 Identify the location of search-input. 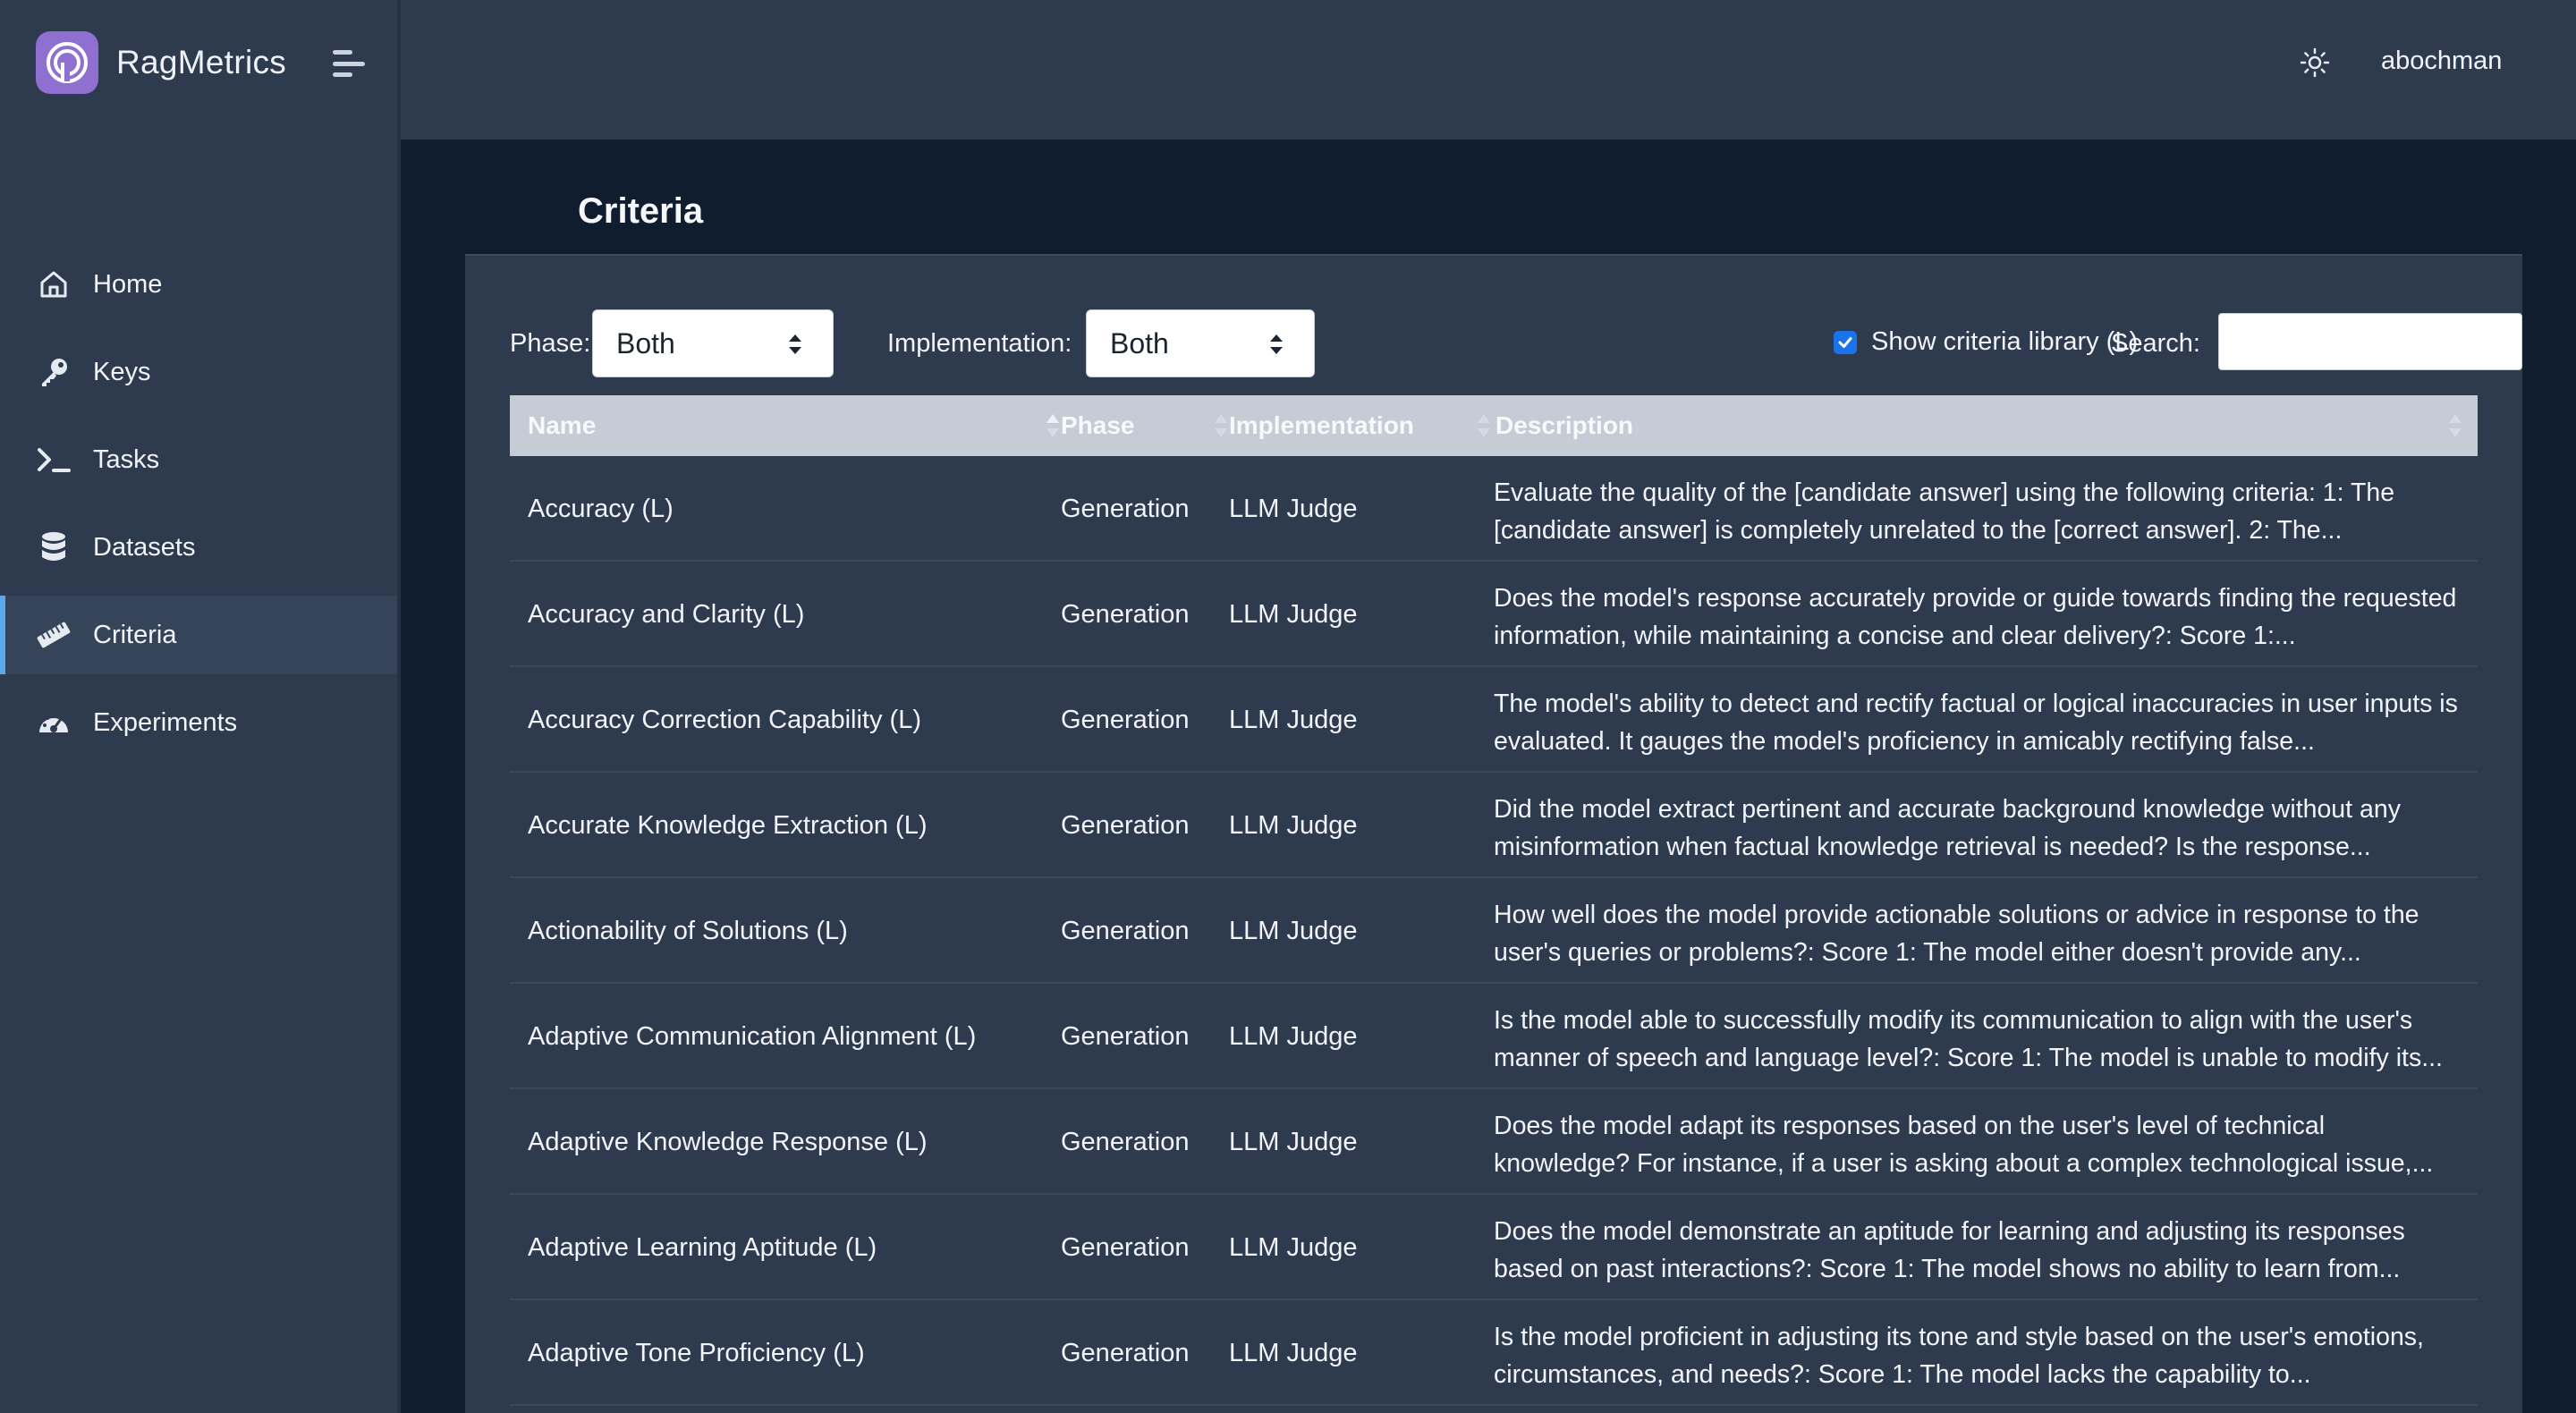
(2370, 341).